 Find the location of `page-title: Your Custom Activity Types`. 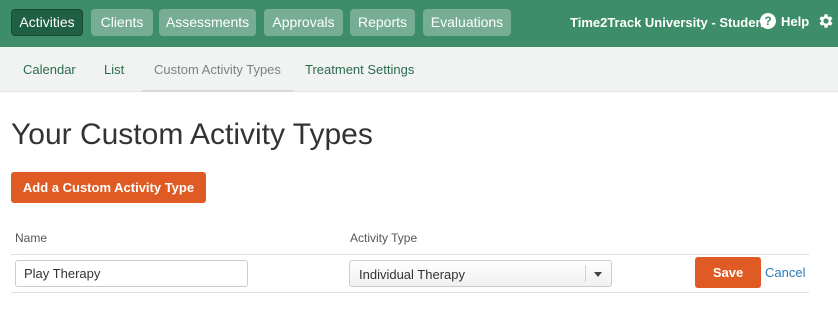

page-title: Your Custom Activity Types is located at coordinates (192, 134).